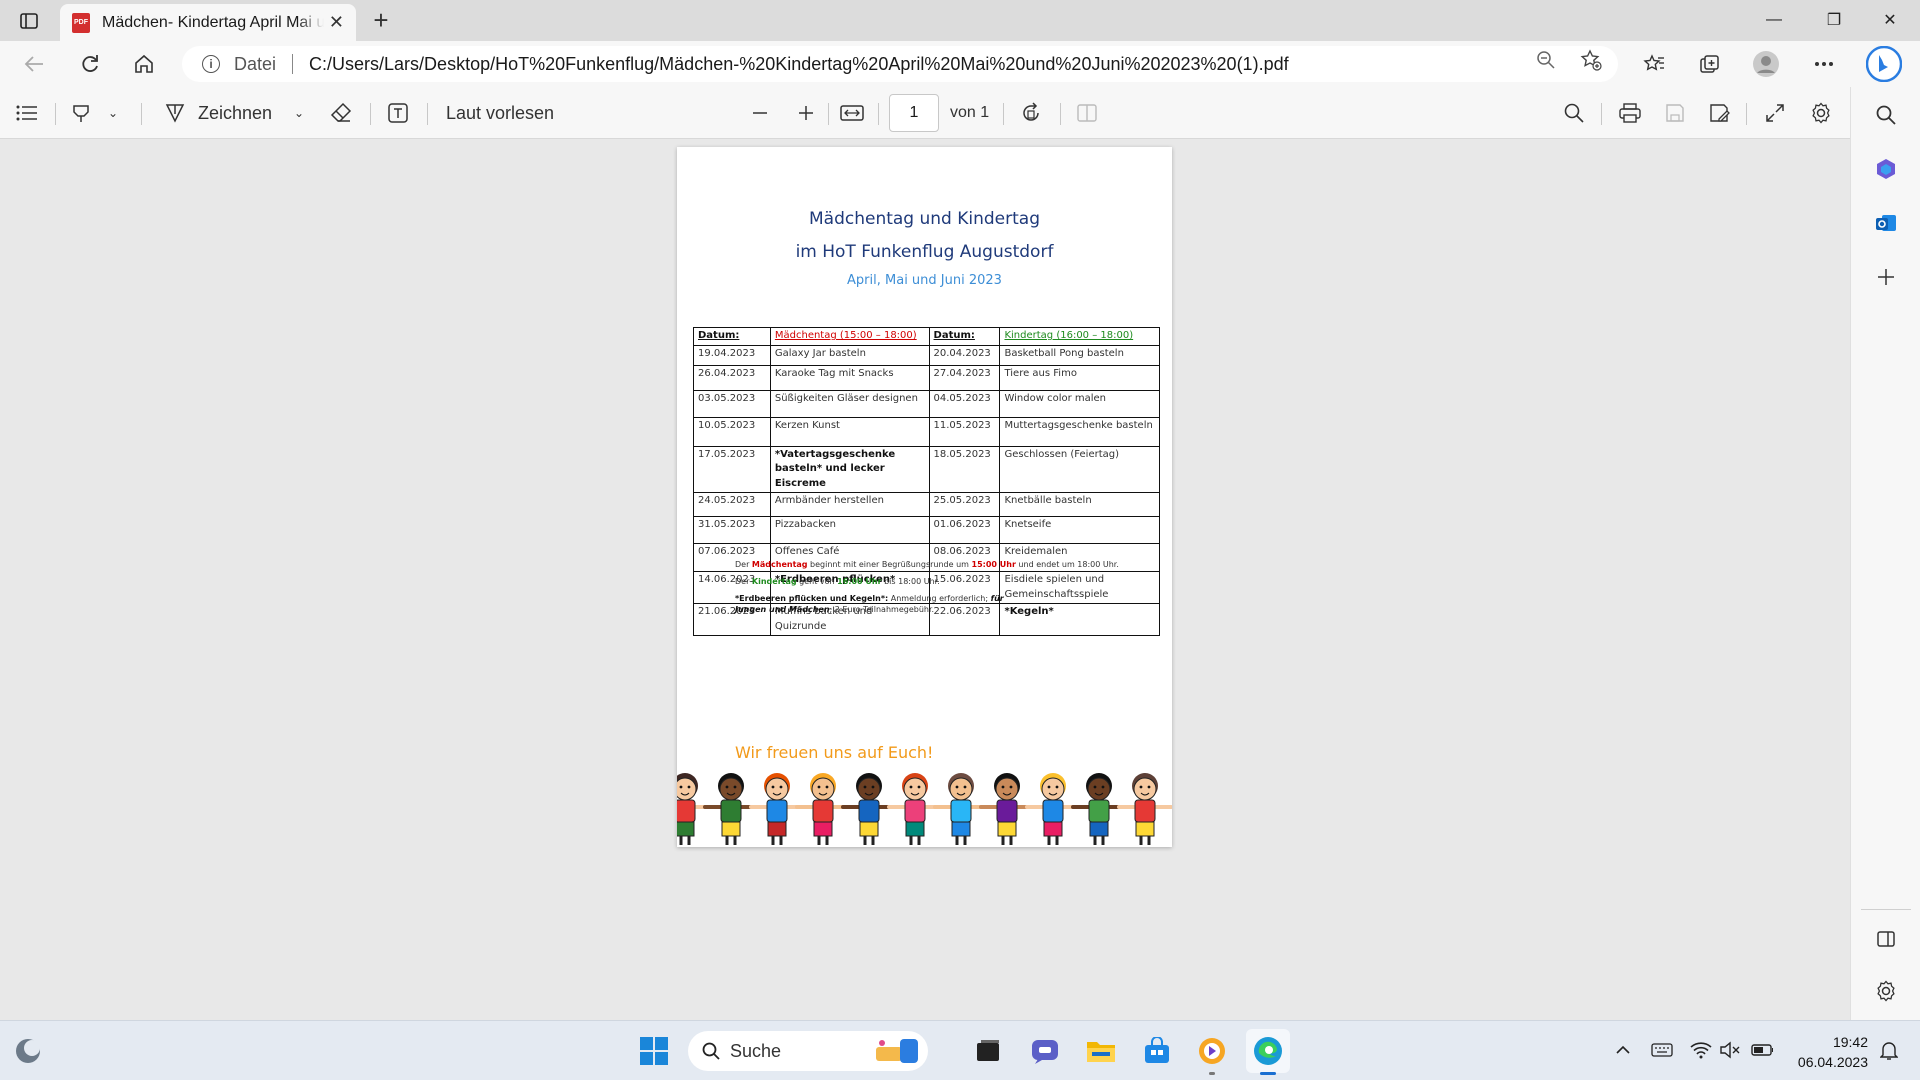 Image resolution: width=1920 pixels, height=1080 pixels. What do you see at coordinates (144, 64) in the screenshot?
I see `home-button` at bounding box center [144, 64].